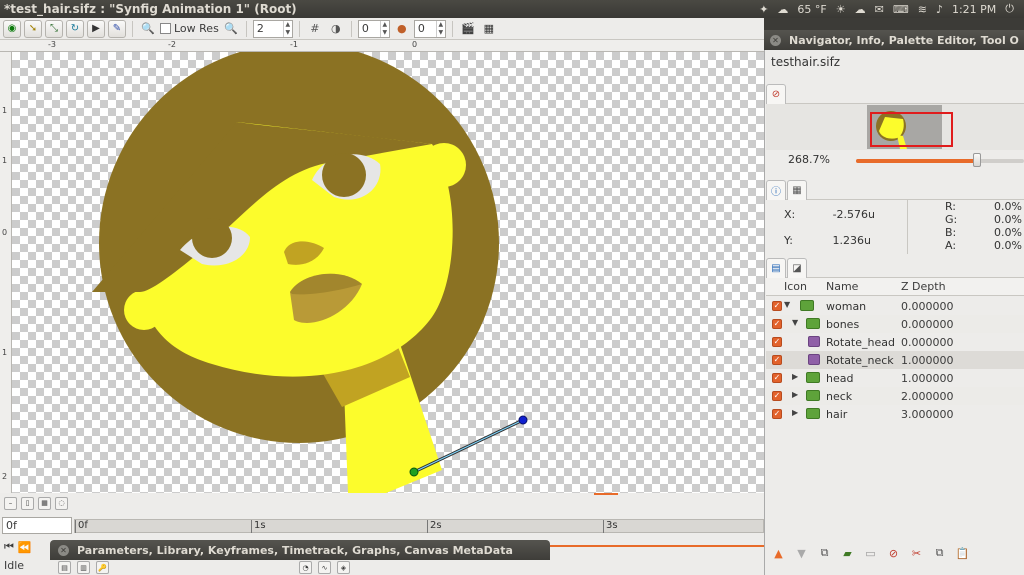 The width and height of the screenshot is (1024, 575). Describe the element at coordinates (489, 29) in the screenshot. I see `preview-icon: ▦` at that location.